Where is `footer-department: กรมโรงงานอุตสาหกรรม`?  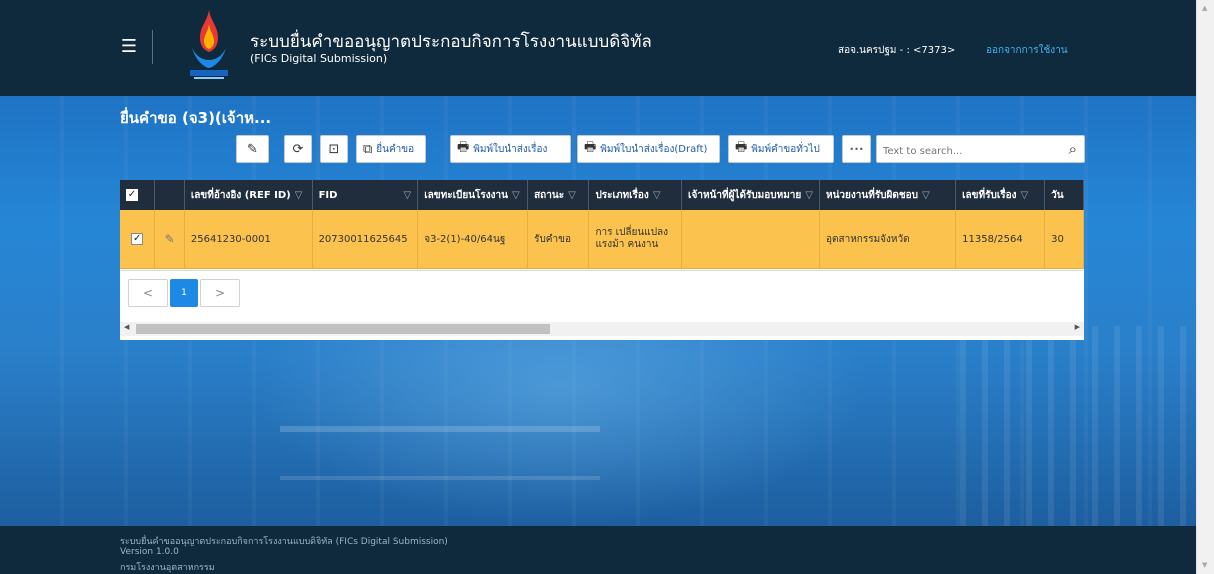 footer-department: กรมโรงงานอุตสาหกรรม is located at coordinates (167, 568).